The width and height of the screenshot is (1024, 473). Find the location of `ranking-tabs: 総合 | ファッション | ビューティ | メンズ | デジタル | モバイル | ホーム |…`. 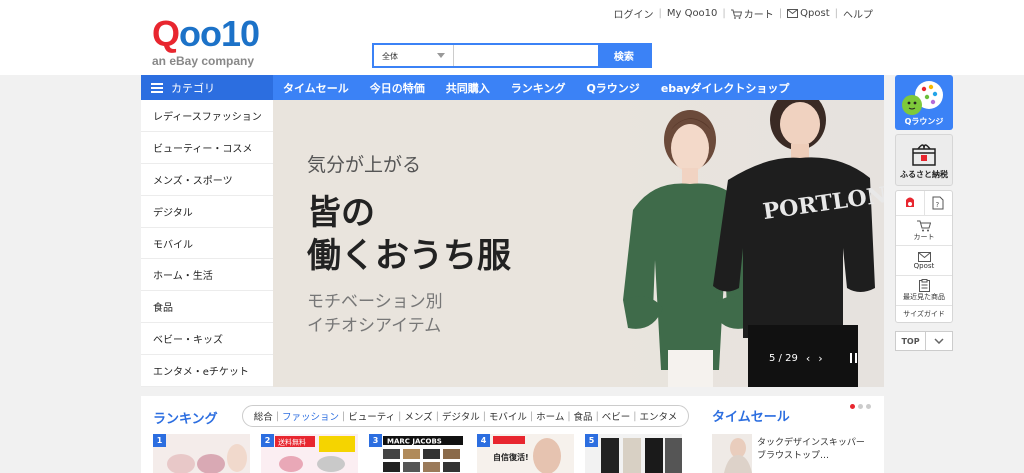

ranking-tabs: 総合 | ファッション | ビューティ | メンズ | デジタル | モバイル | ホーム |… is located at coordinates (465, 416).